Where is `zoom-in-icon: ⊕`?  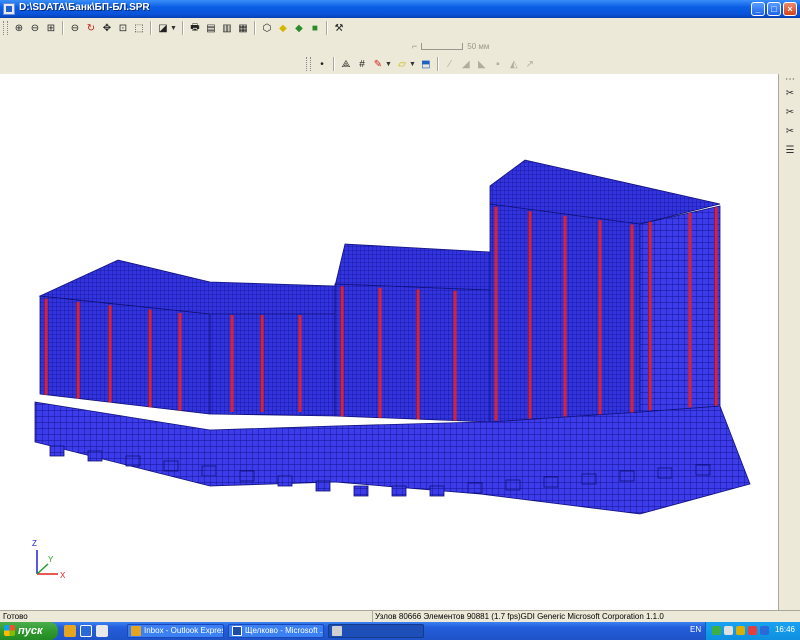
zoom-in-icon: ⊕ is located at coordinates (19, 28).